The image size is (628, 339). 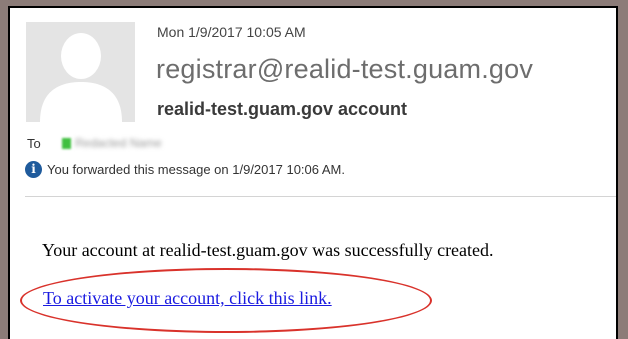 I want to click on message-date: Mon 1/9/2017 10:05 AM, so click(x=231, y=32).